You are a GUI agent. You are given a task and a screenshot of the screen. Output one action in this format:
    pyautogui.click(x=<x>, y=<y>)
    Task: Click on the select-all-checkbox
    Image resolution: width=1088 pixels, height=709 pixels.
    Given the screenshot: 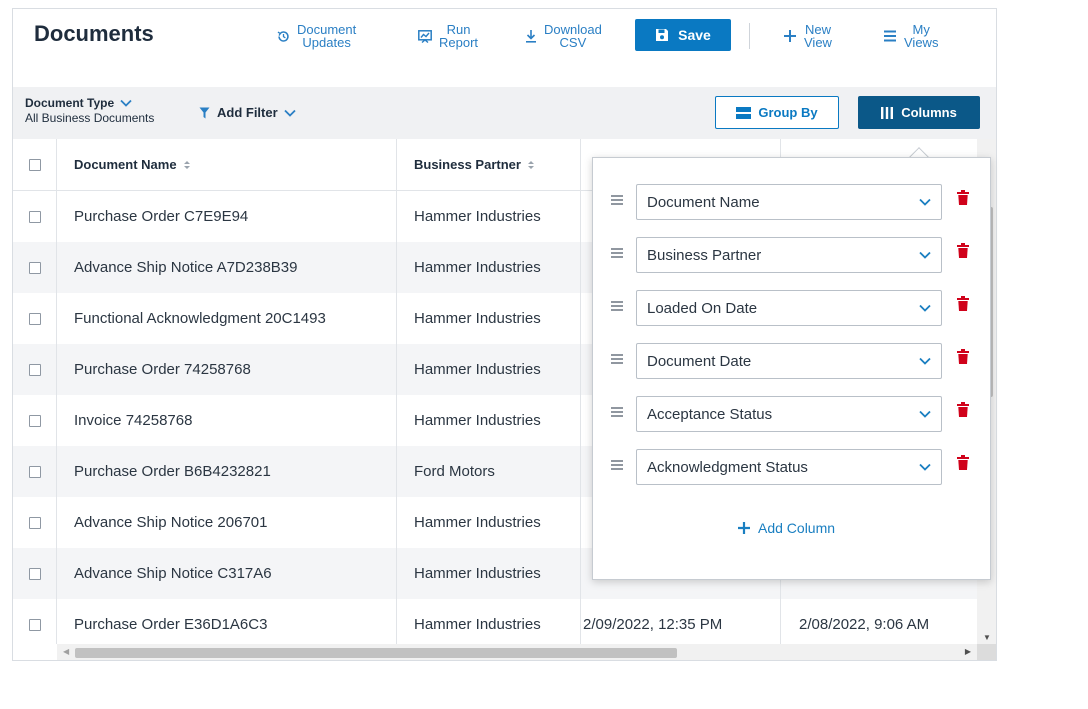 What is the action you would take?
    pyautogui.click(x=34, y=164)
    